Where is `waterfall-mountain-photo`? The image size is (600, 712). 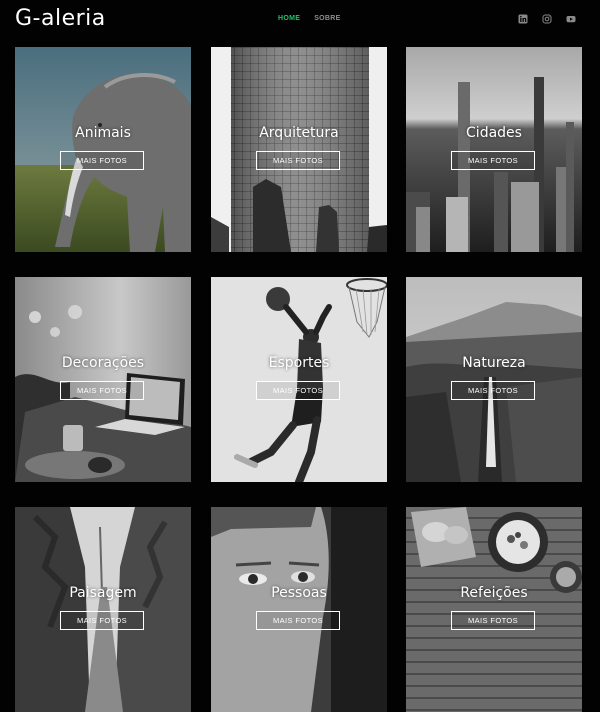 waterfall-mountain-photo is located at coordinates (494, 379).